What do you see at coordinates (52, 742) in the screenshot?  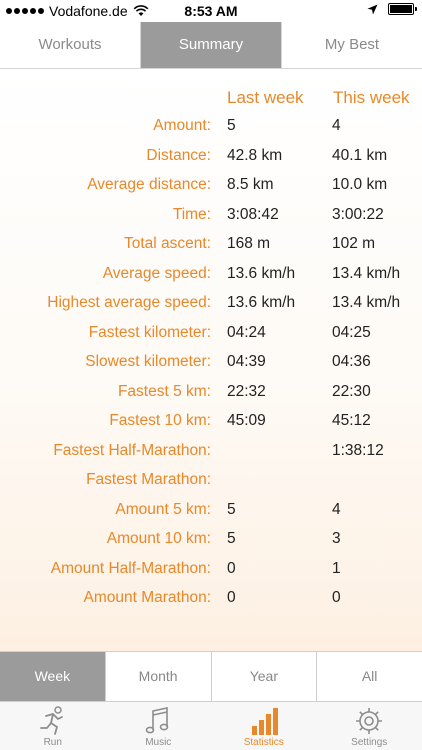 I see `tabbar-run-label: Run` at bounding box center [52, 742].